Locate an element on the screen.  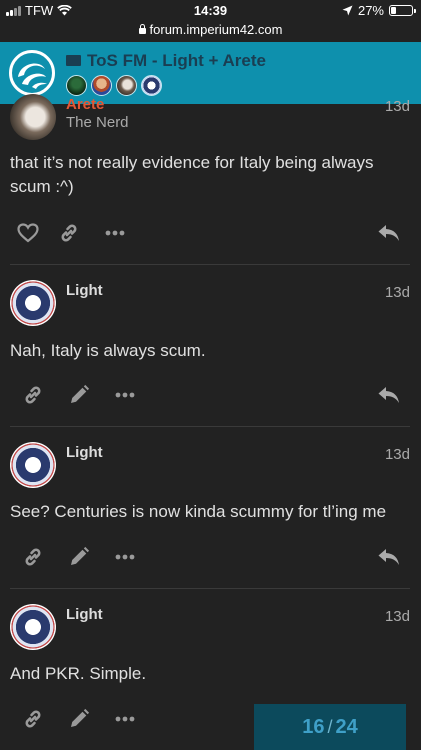
forum-logo is located at coordinates (32, 73).